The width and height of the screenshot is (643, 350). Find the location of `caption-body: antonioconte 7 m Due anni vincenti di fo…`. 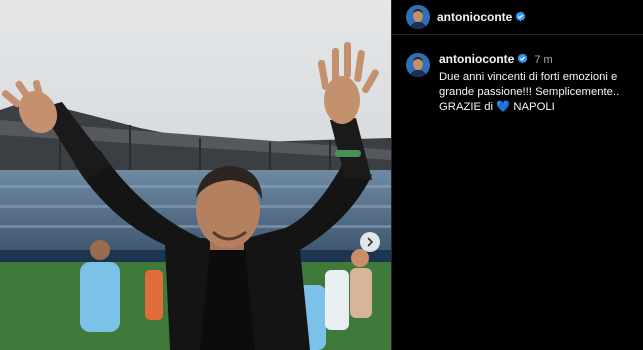

caption-body: antonioconte 7 m Due anni vincenti di fo… is located at coordinates (538, 83).